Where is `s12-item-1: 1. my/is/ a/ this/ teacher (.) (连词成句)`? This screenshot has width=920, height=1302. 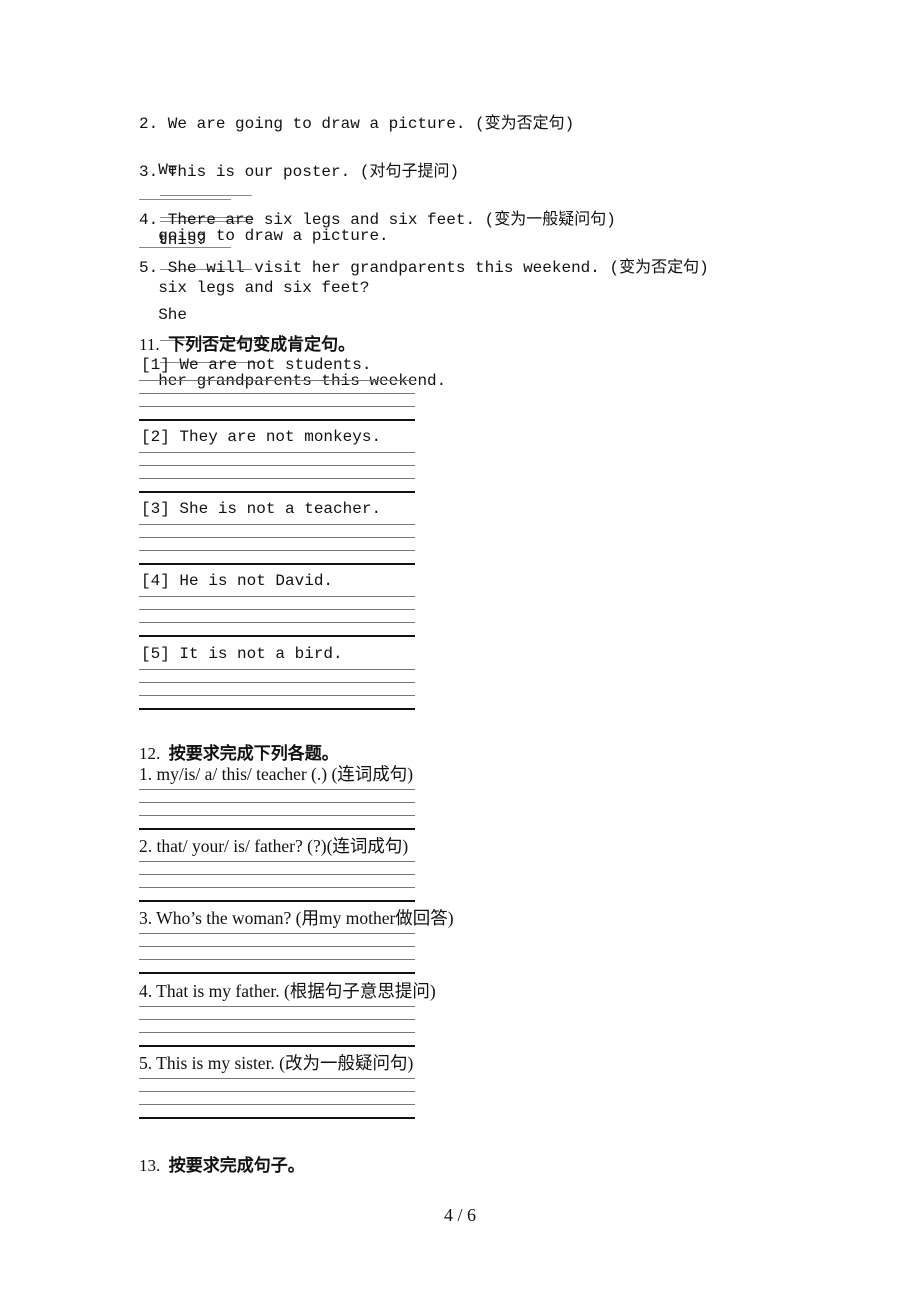 s12-item-1: 1. my/is/ a/ this/ teacher (.) (连词成句) is located at coordinates (276, 774).